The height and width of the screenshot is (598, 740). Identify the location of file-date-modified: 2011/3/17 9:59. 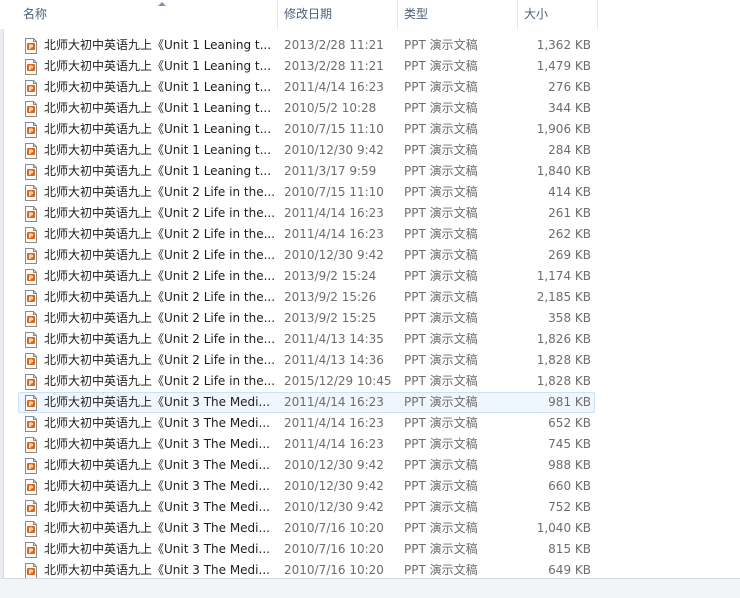
(330, 171).